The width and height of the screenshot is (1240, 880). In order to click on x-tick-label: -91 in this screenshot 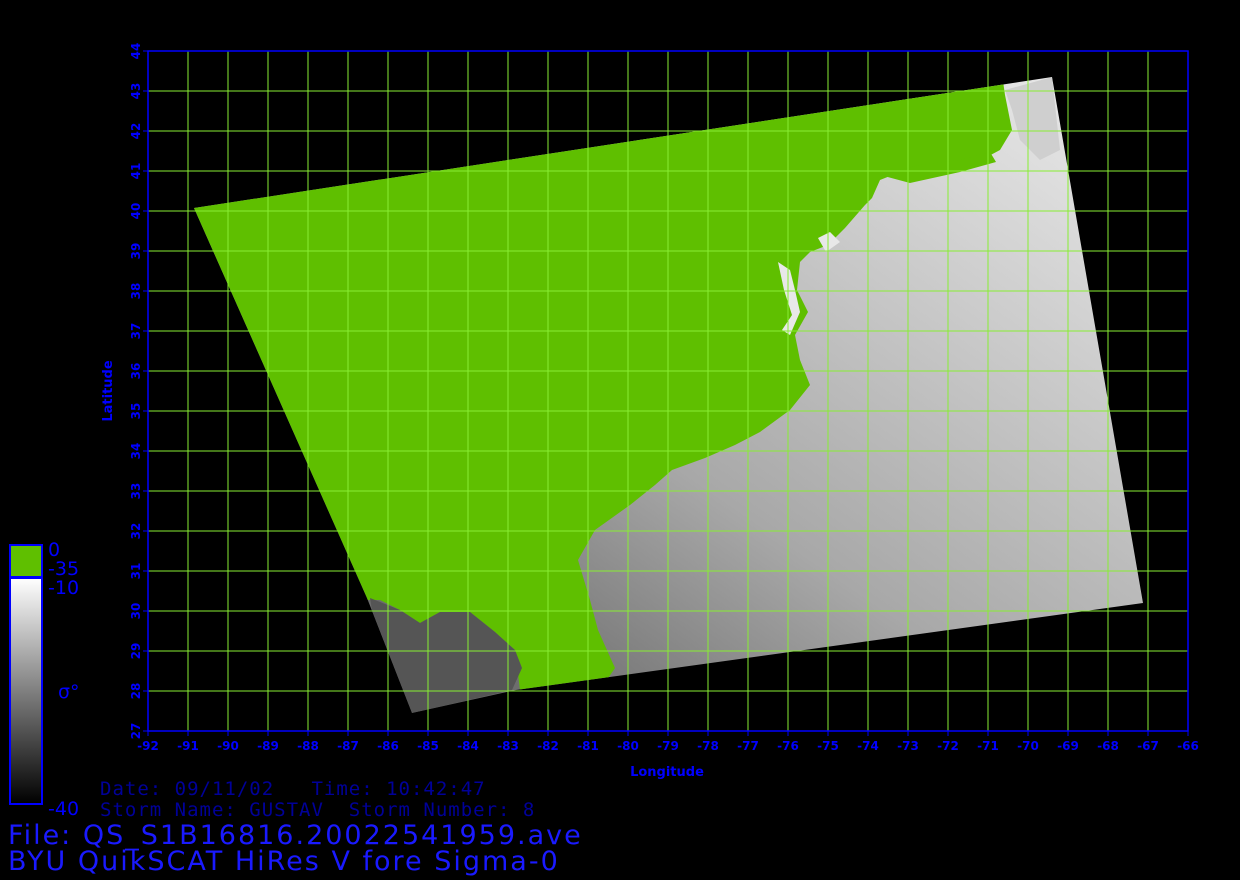, I will do `click(188, 746)`.